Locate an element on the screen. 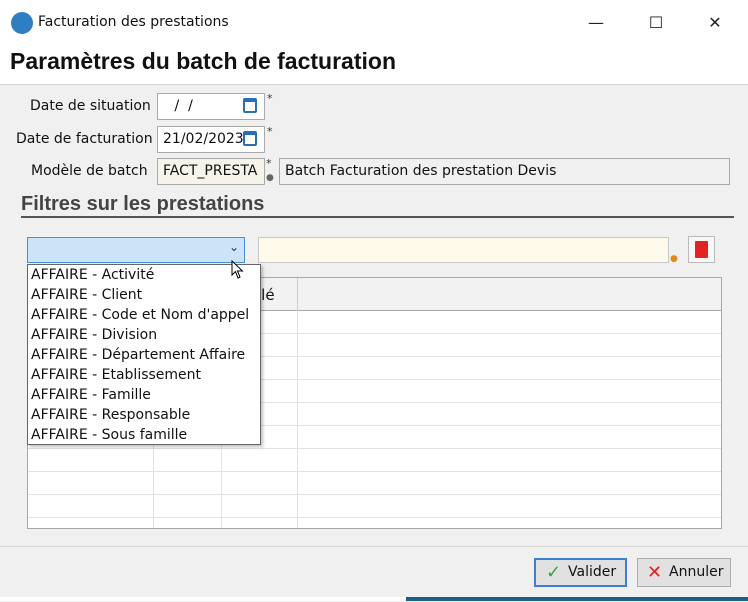 This screenshot has width=748, height=602. modele-batch-code-input: FACT_PRESTA is located at coordinates (211, 171).